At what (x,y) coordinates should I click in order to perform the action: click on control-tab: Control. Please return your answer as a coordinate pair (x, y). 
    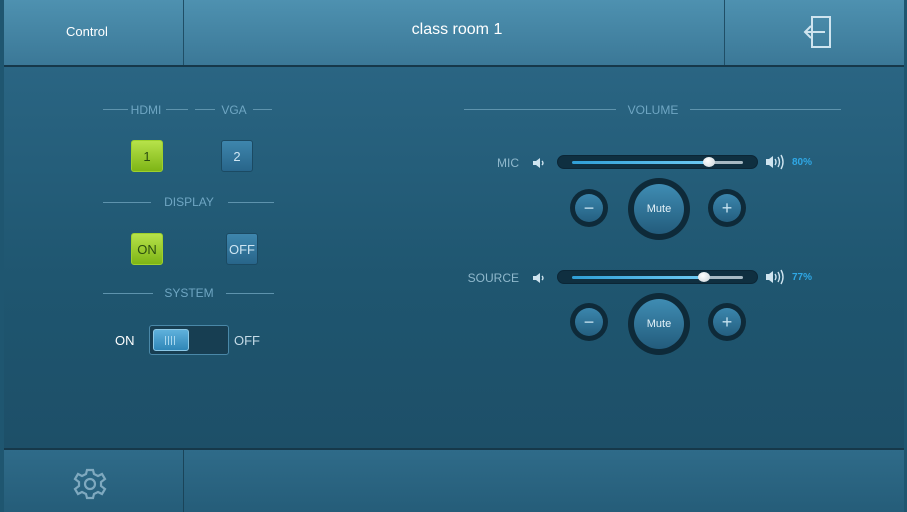
    Looking at the image, I should click on (87, 31).